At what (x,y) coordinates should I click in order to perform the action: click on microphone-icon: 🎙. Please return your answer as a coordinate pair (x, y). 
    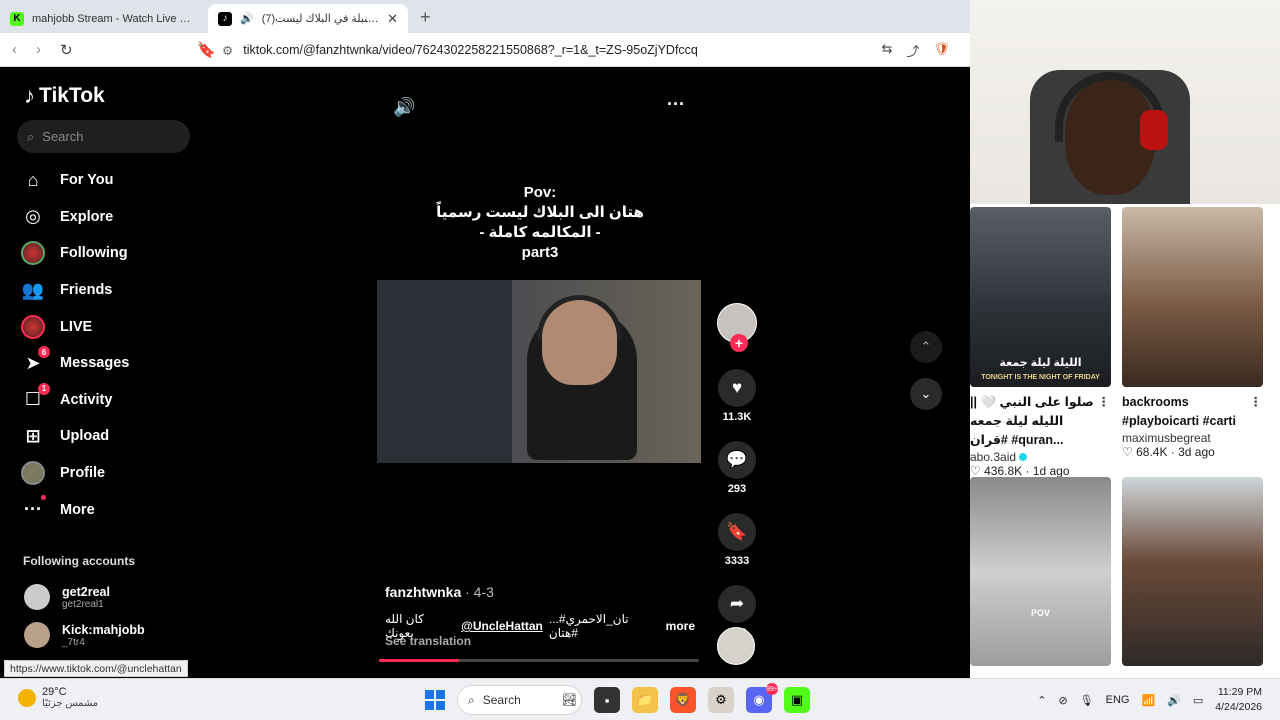
    Looking at the image, I should click on (1087, 700).